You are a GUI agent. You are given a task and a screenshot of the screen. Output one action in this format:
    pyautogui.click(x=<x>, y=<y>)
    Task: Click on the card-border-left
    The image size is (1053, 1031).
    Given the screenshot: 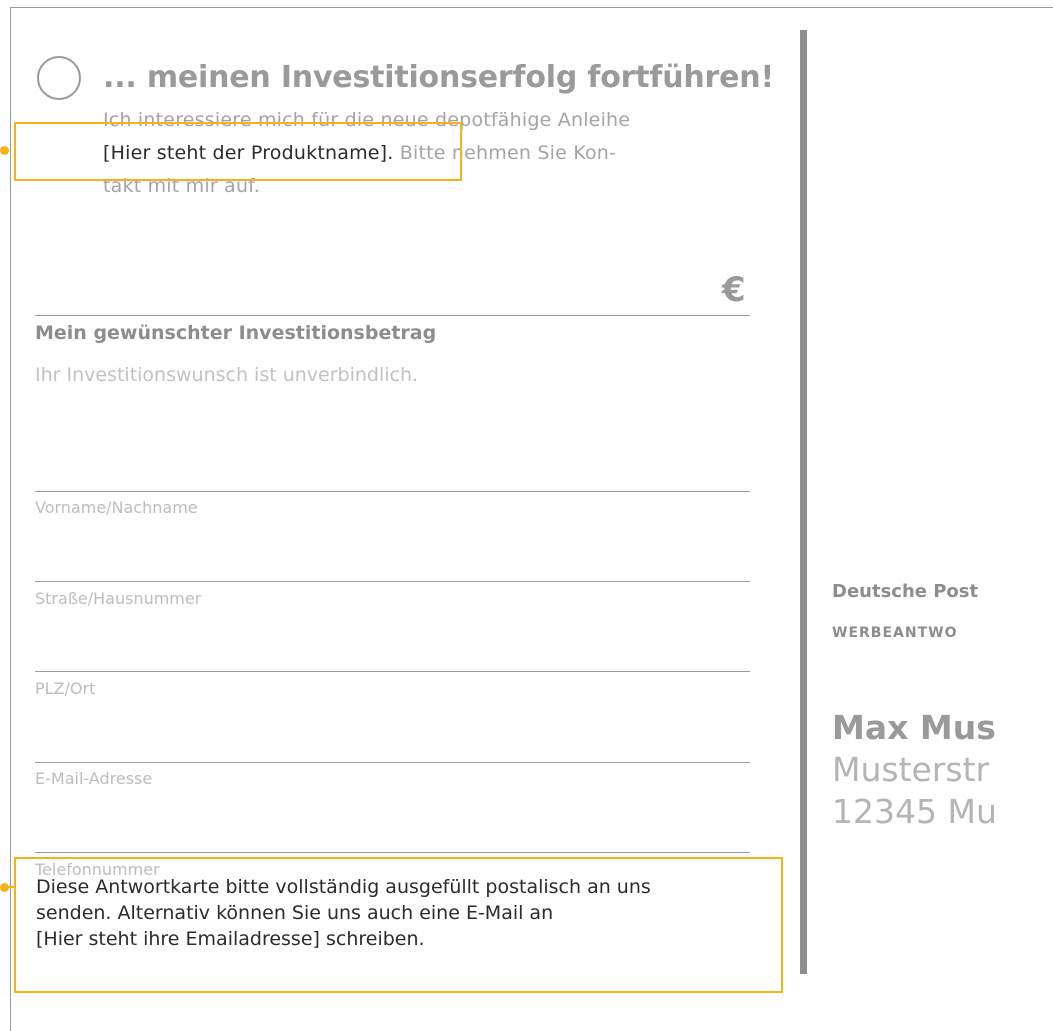 What is the action you would take?
    pyautogui.click(x=10, y=519)
    